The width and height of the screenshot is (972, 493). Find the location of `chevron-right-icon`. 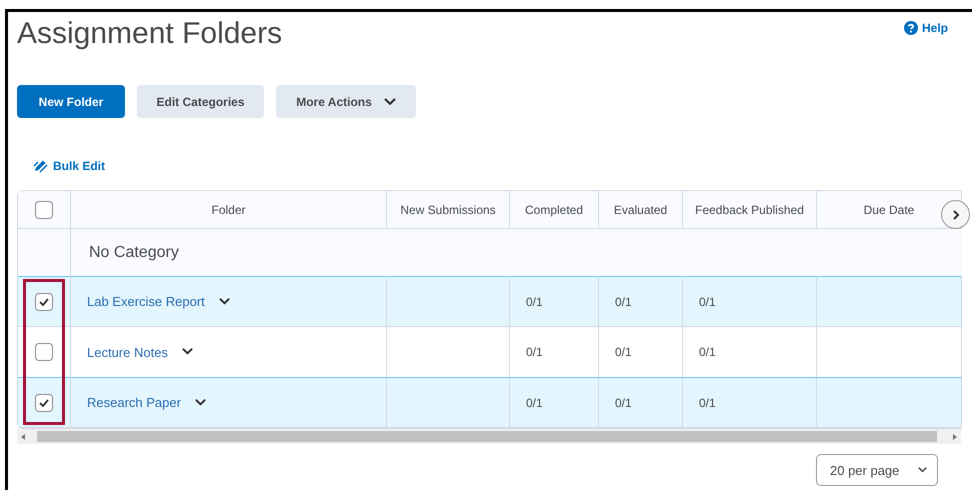

chevron-right-icon is located at coordinates (956, 214).